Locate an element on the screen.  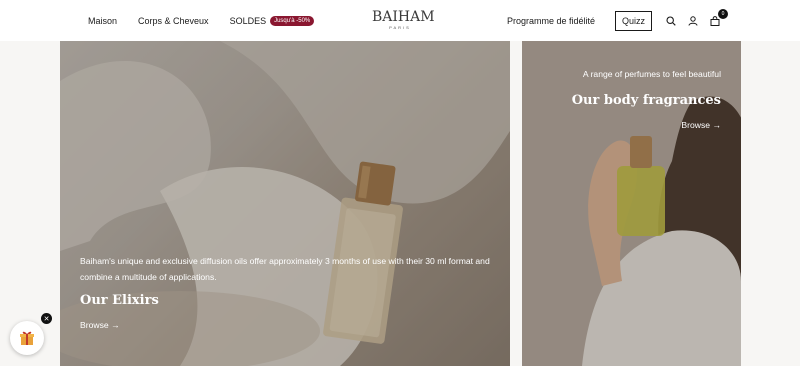
brand-logo: BAIHAM PARIS is located at coordinates (403, 19).